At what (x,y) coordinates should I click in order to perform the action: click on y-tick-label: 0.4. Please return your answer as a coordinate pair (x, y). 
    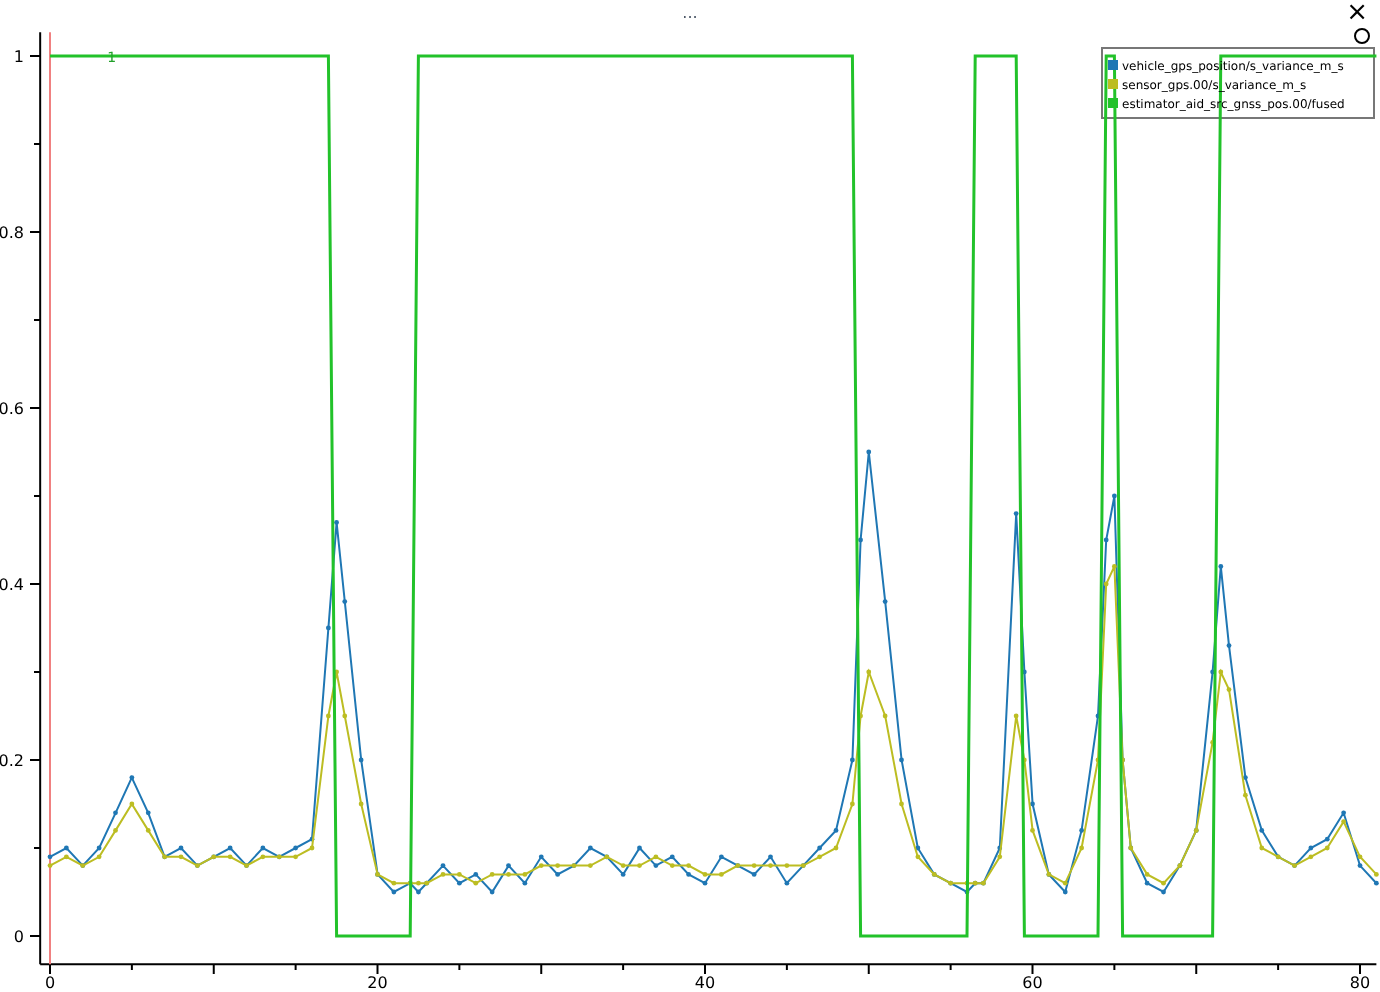
    Looking at the image, I should click on (12, 585).